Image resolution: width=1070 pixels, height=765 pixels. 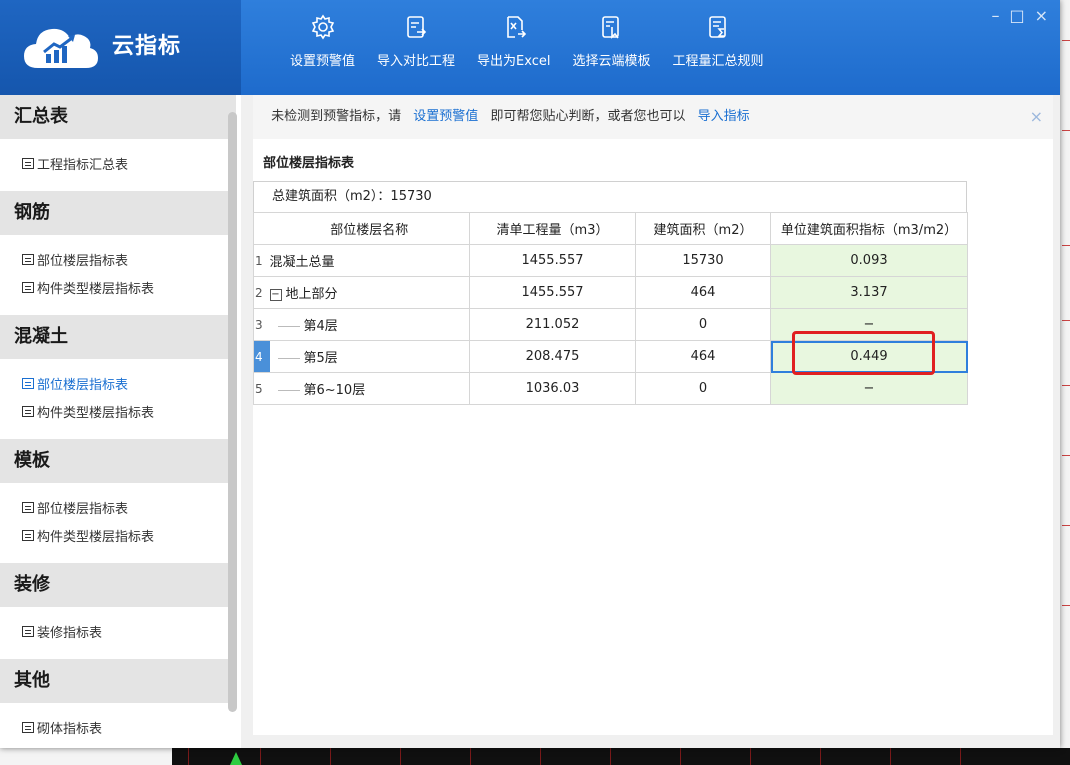 What do you see at coordinates (588, 116) in the screenshot?
I see `notice-text-2: 即可帮您贴心判断，或者您也可以` at bounding box center [588, 116].